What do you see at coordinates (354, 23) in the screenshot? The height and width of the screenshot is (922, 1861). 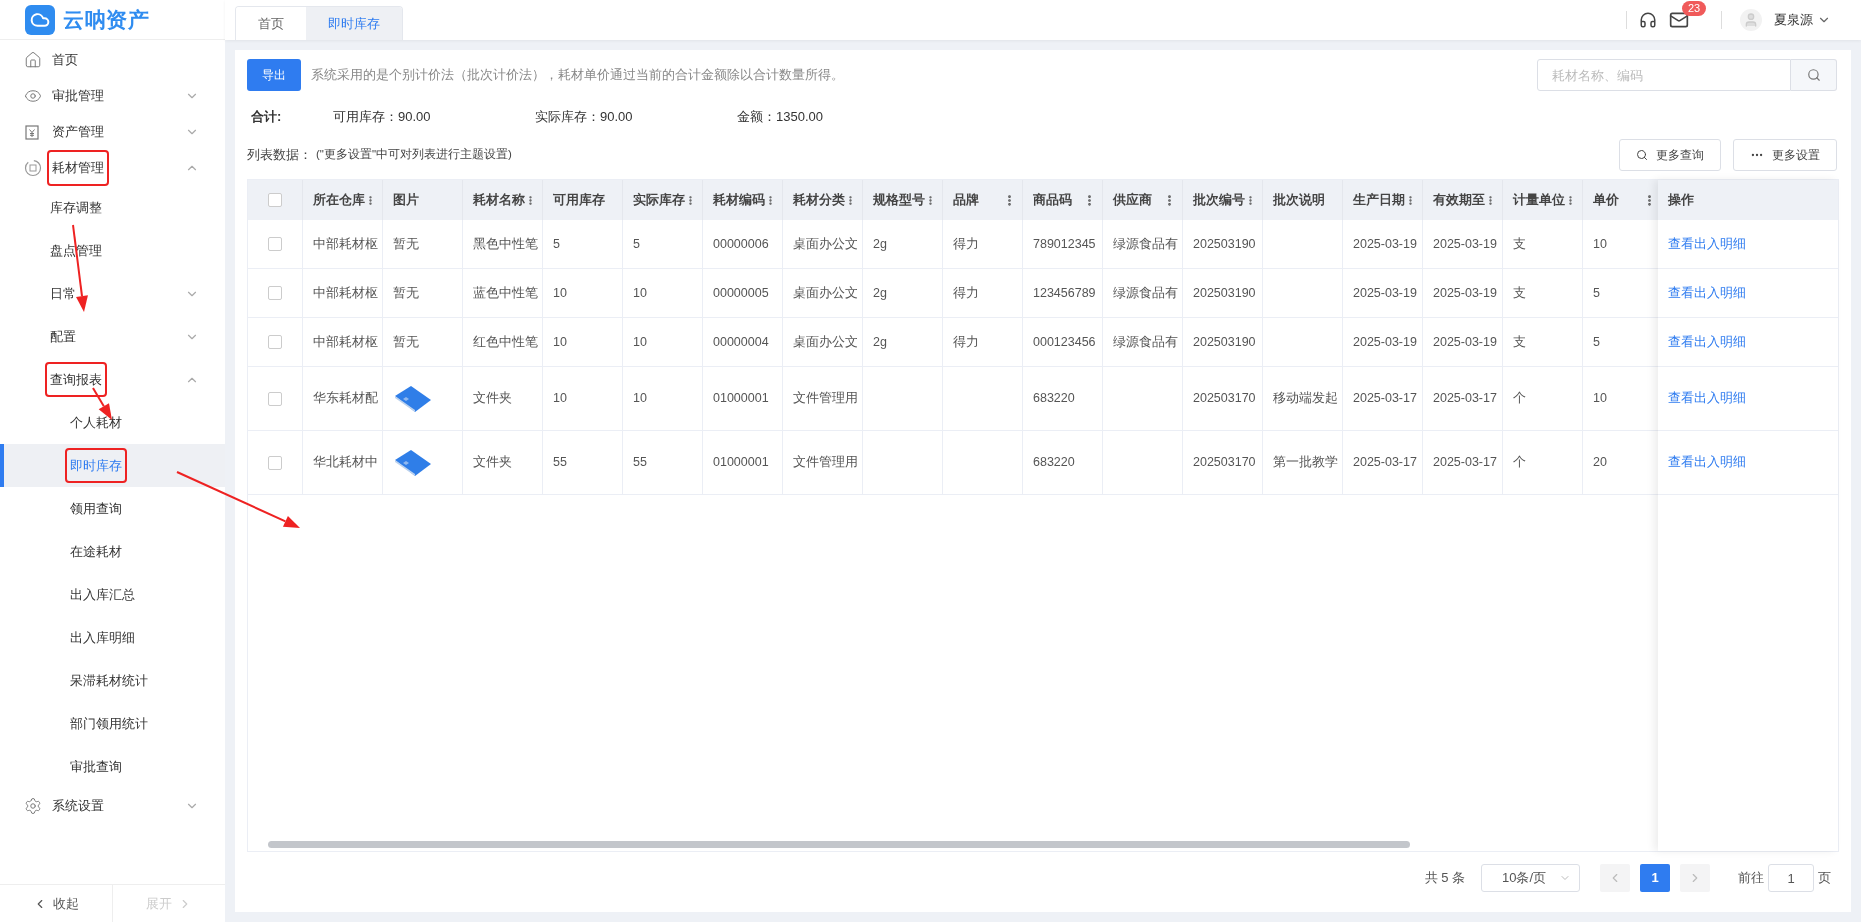 I see `page-tab: 即时库存` at bounding box center [354, 23].